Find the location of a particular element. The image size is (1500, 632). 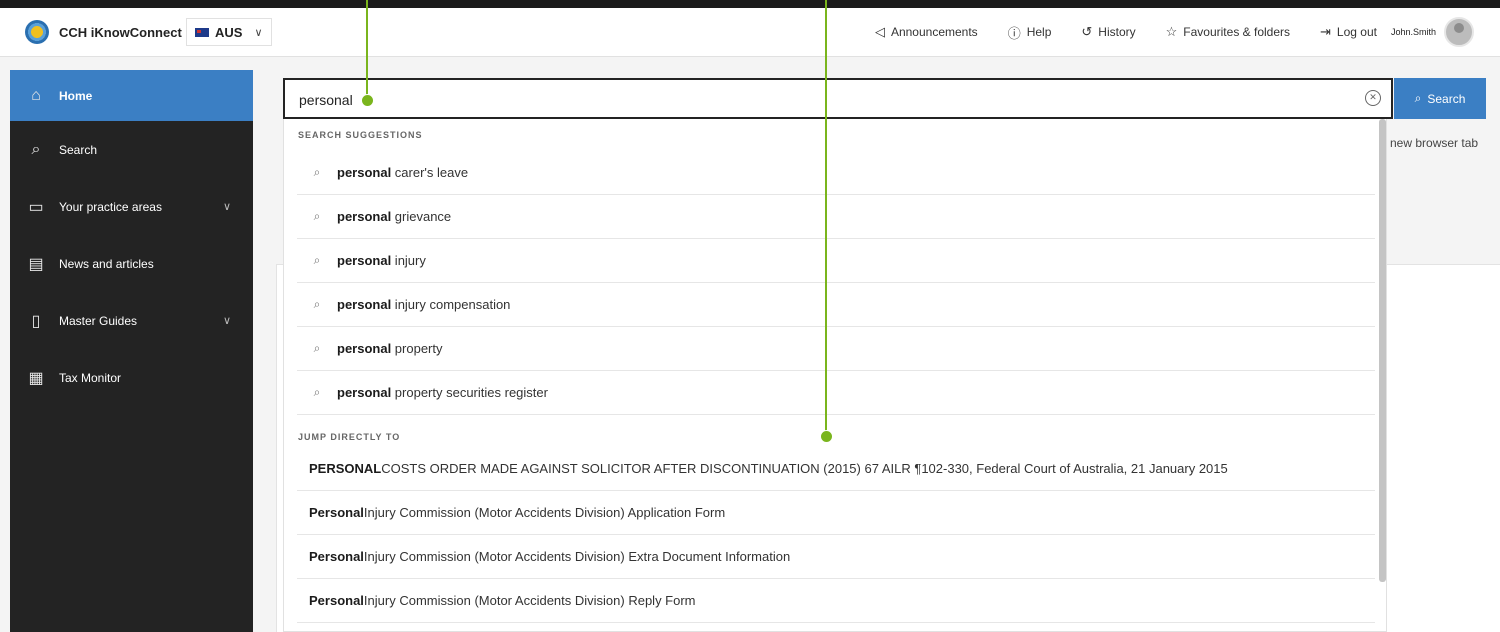

callout-line-dropdown is located at coordinates (826, 216).